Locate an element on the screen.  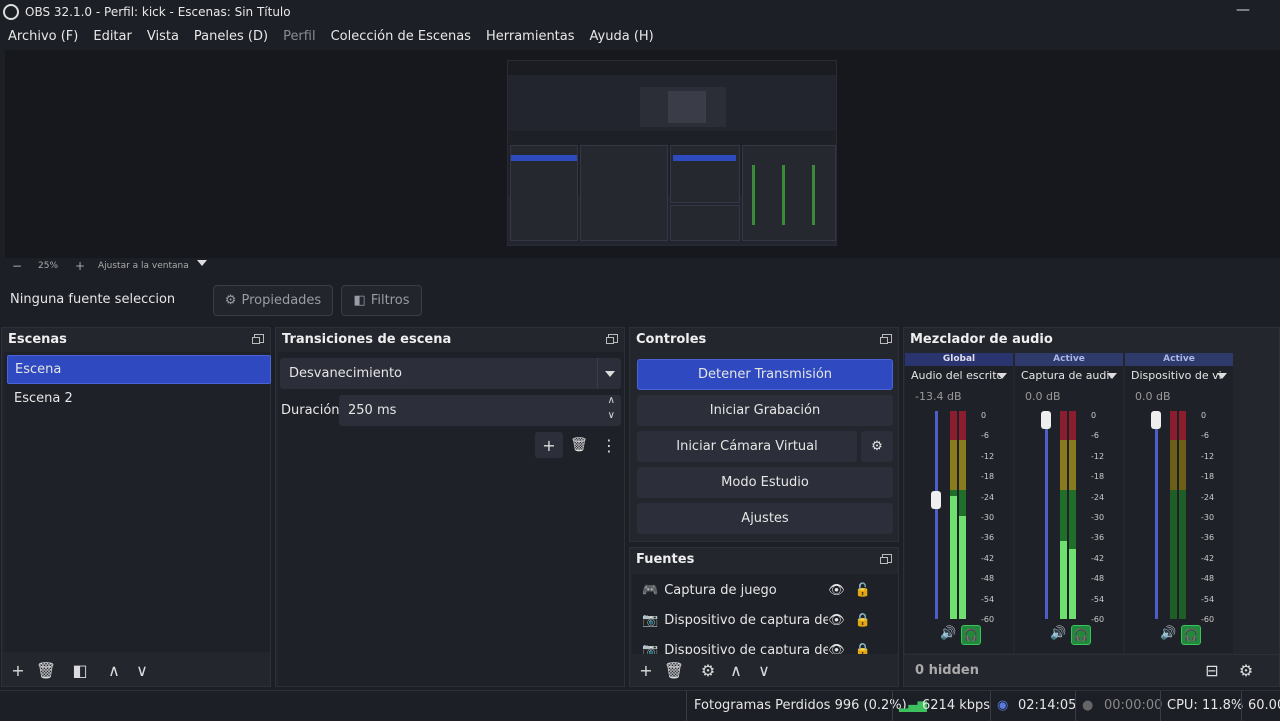
fit-window-label: Ajustar a la ventana is located at coordinates (143, 266).